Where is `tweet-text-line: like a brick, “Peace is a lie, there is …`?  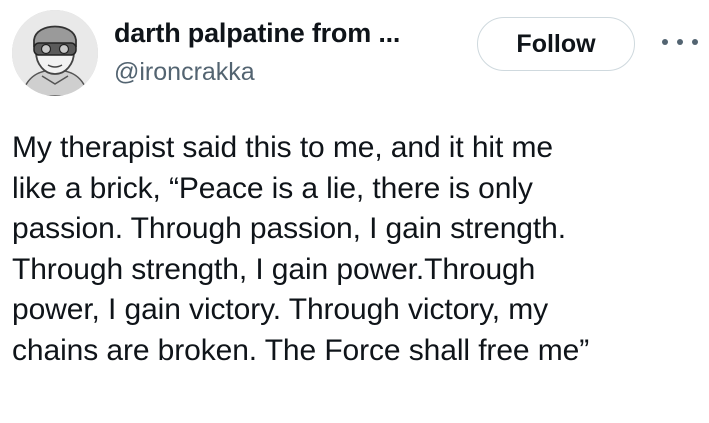 tweet-text-line: like a brick, “Peace is a lie, there is … is located at coordinates (272, 188).